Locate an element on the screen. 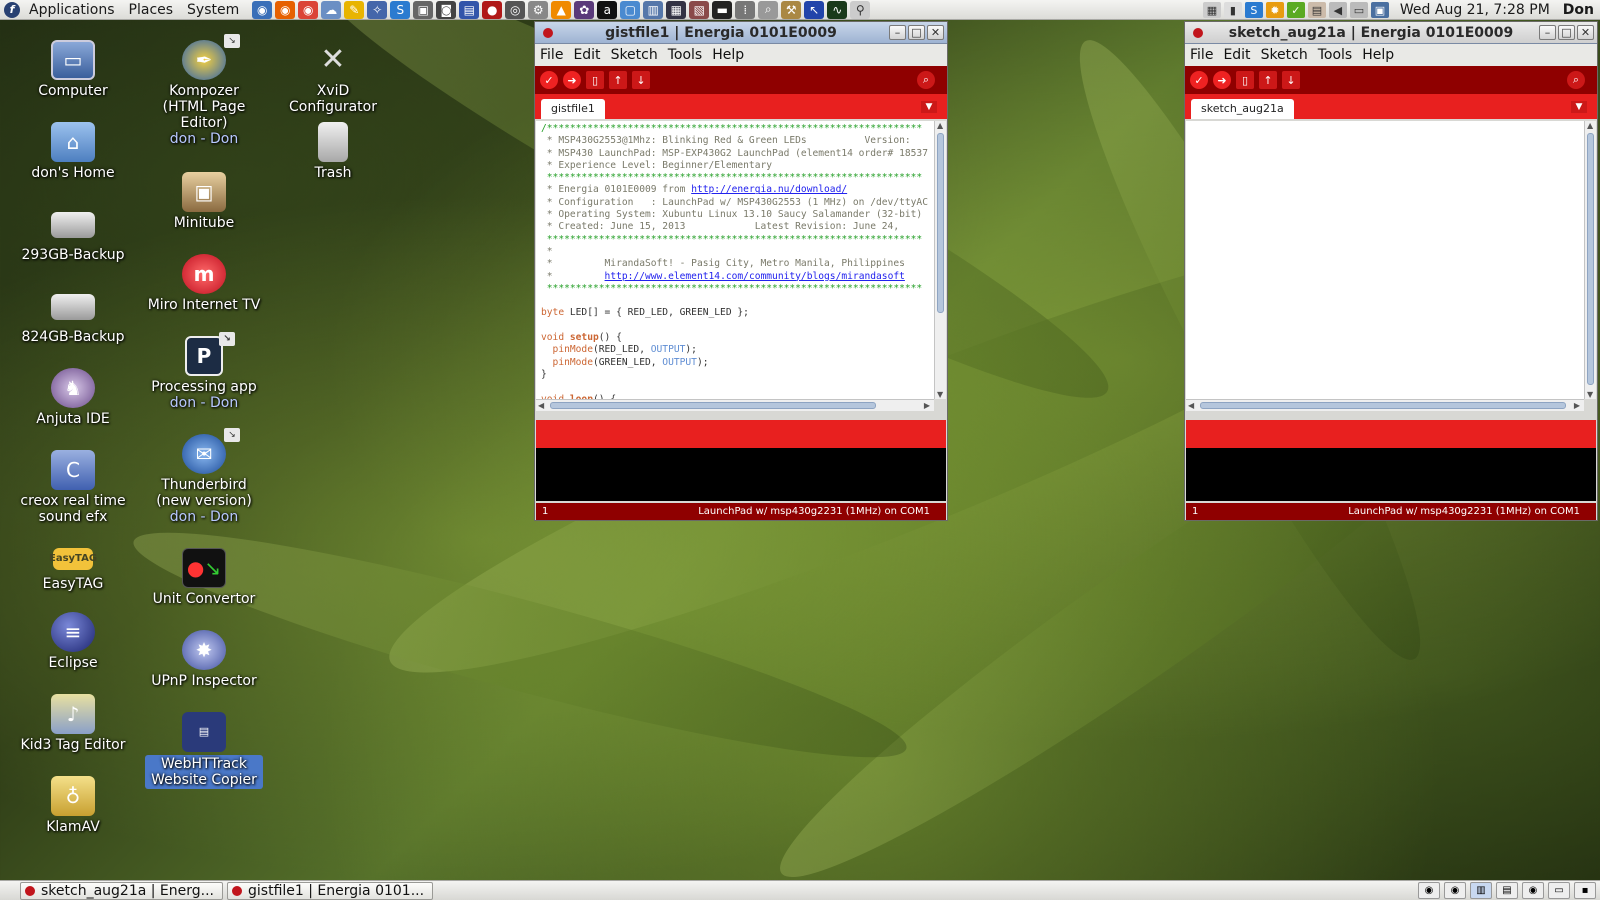  desktop-icon-minitube: ▣ Minitube is located at coordinates (204, 201).